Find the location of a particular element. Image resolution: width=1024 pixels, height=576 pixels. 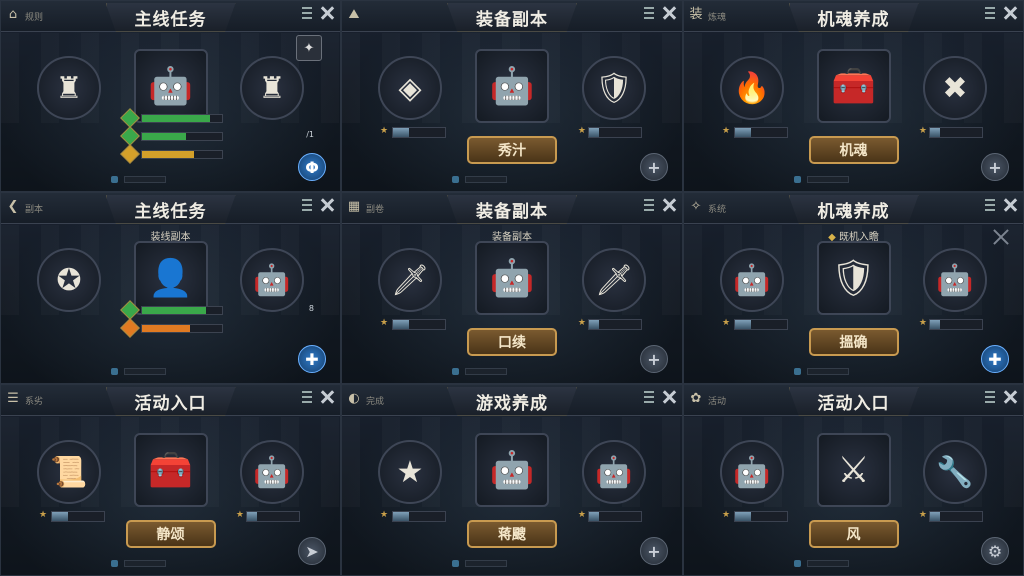

item-slot-left: ♜ is located at coordinates (69, 88).